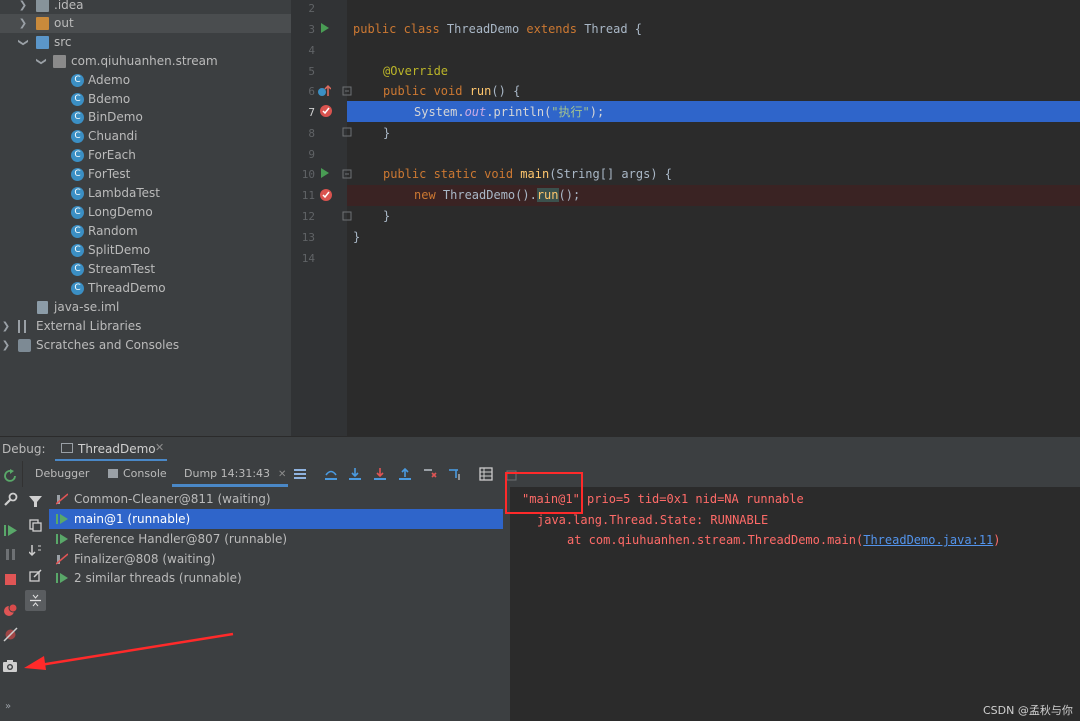 This screenshot has height=721, width=1080. Describe the element at coordinates (35, 525) in the screenshot. I see `copy-stack-icon` at that location.